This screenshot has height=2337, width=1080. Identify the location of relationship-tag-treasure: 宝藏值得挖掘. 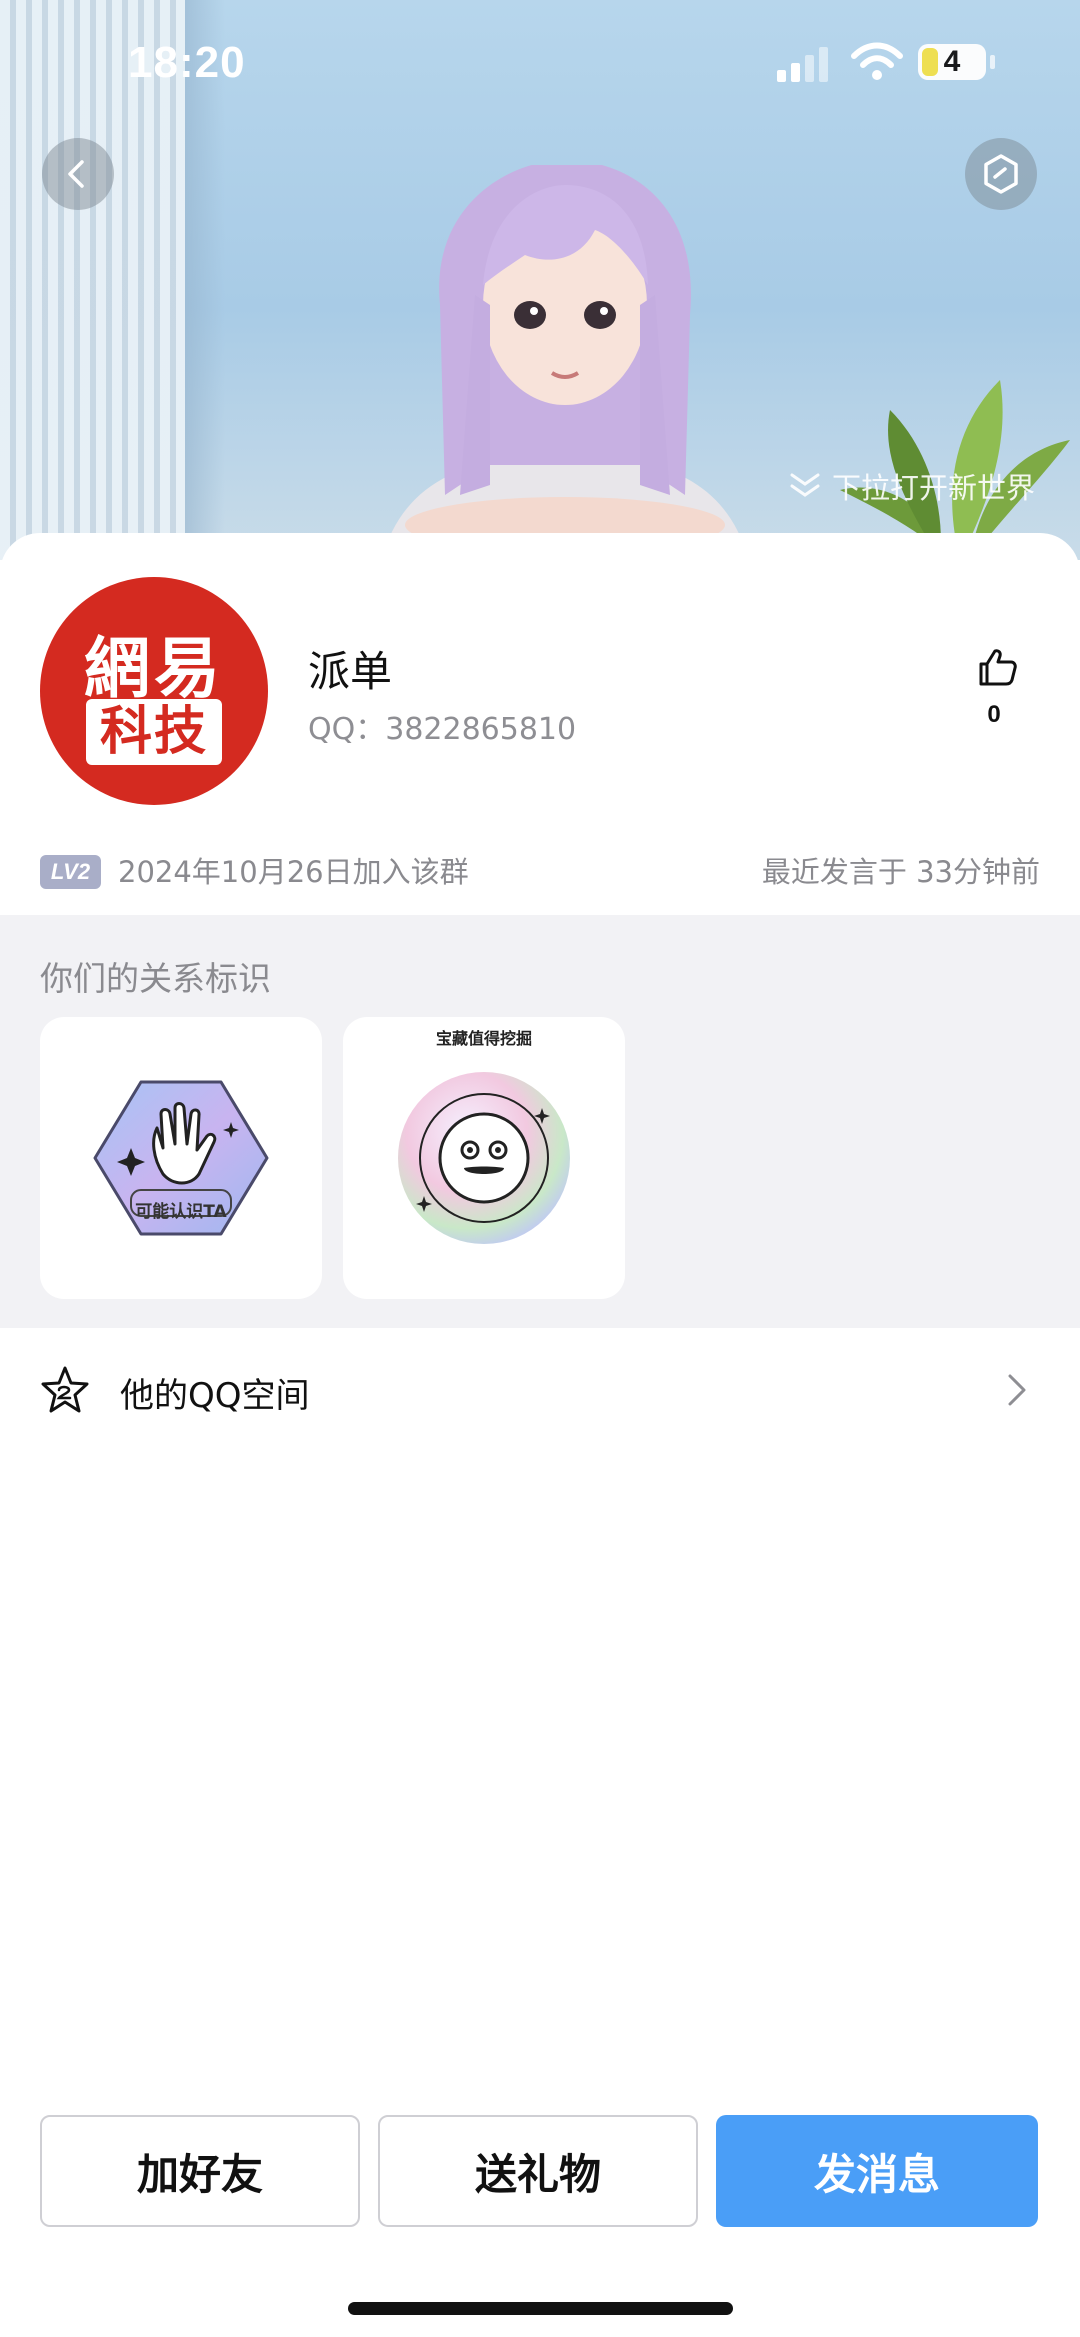
(484, 1158).